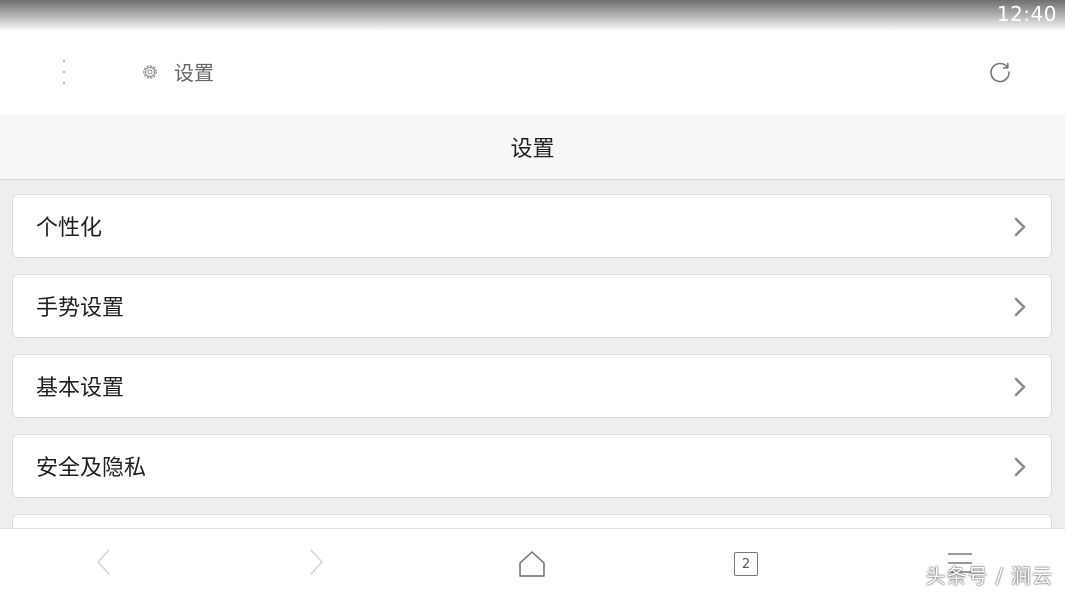 The width and height of the screenshot is (1065, 592). I want to click on settings-item-gestures: 手势设置, so click(532, 306).